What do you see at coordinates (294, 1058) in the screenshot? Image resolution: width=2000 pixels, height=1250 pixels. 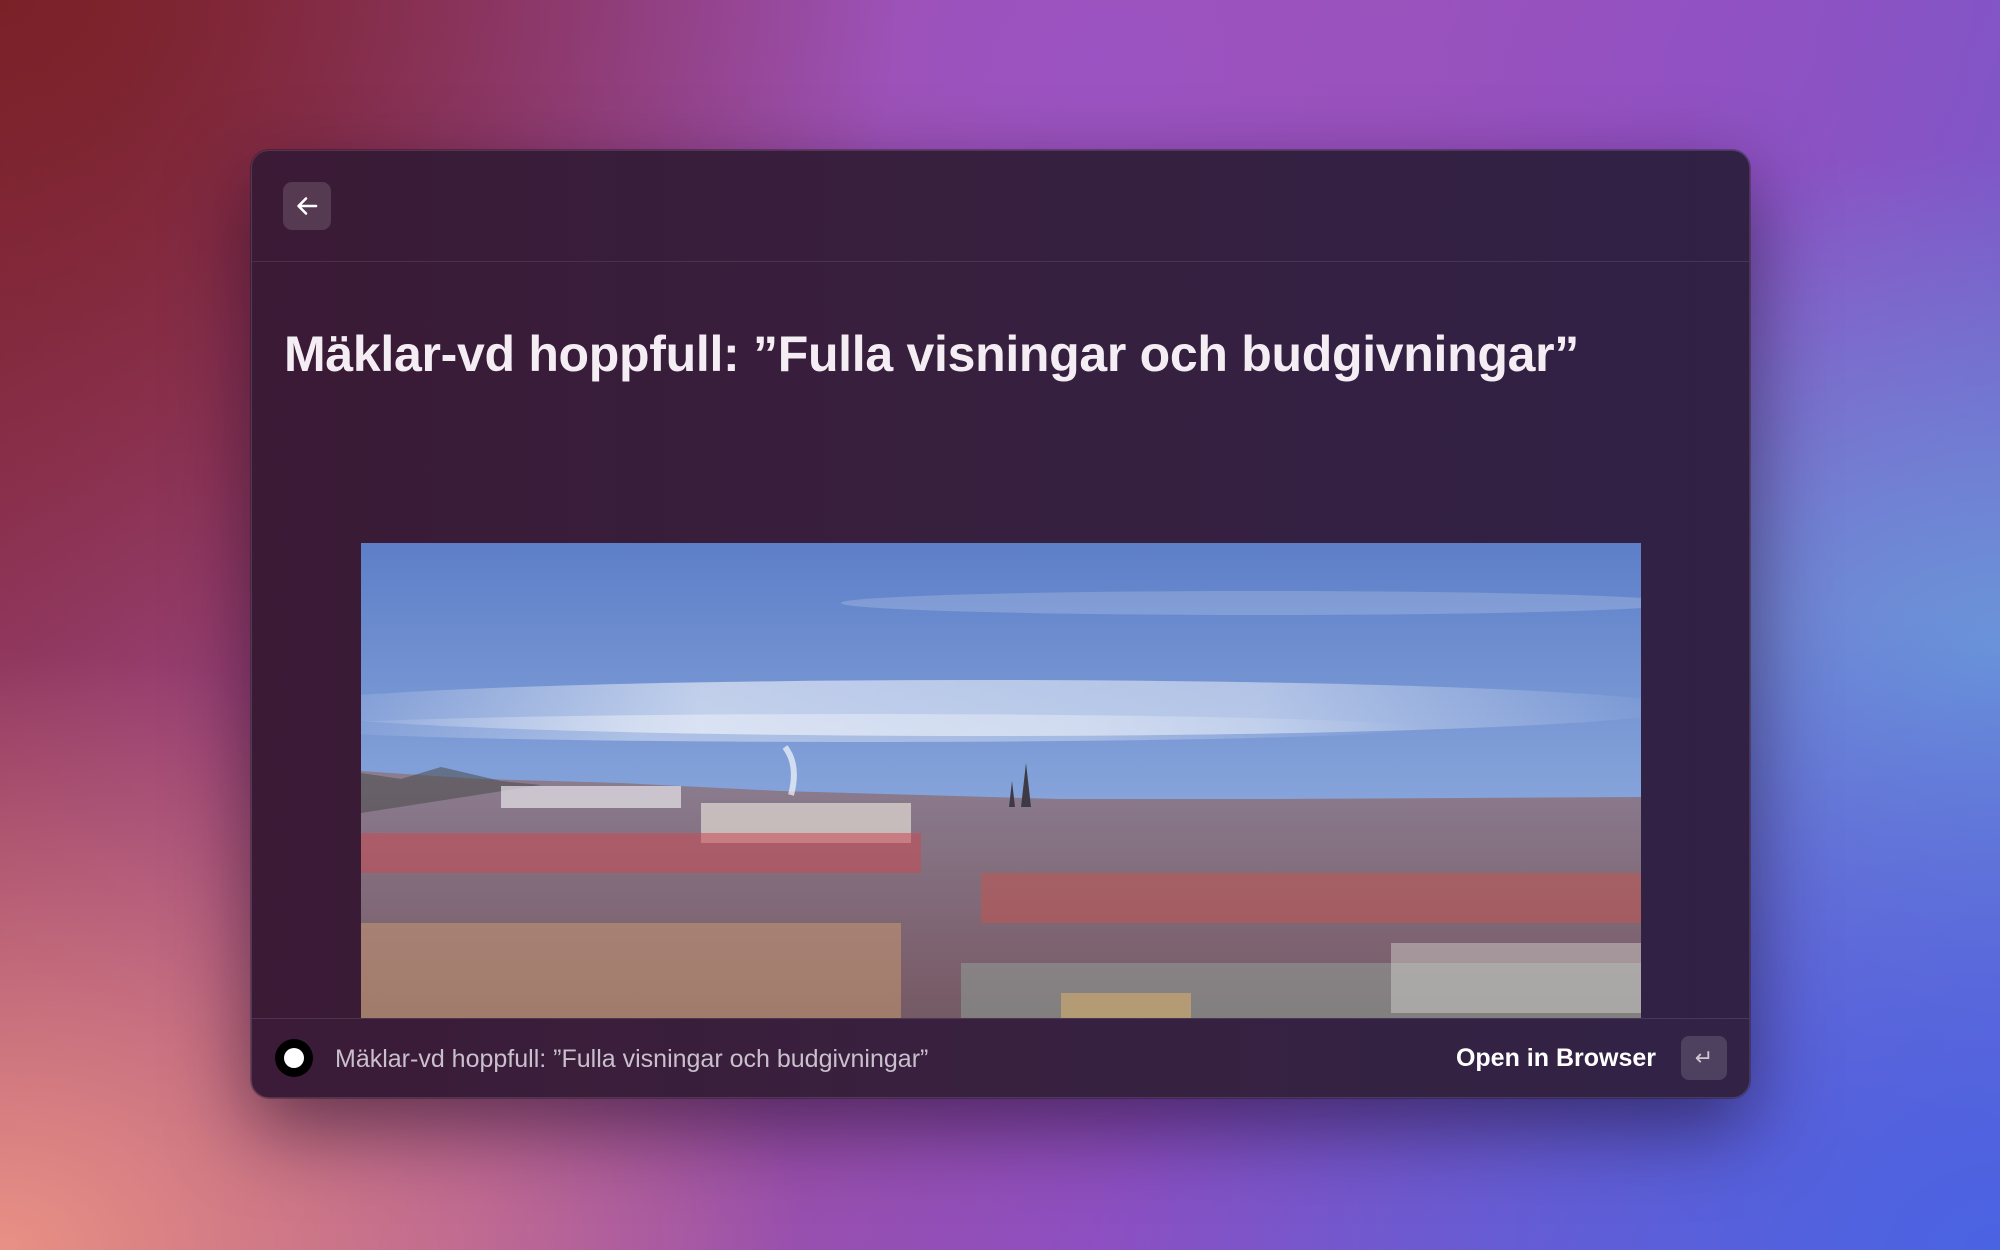 I see `source-favicon-icon` at bounding box center [294, 1058].